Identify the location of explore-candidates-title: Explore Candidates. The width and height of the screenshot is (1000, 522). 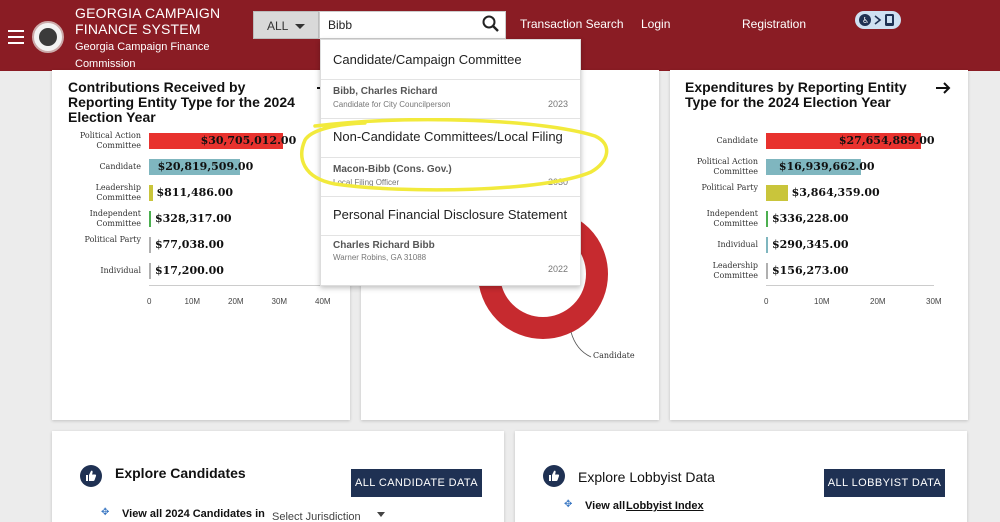
(180, 473).